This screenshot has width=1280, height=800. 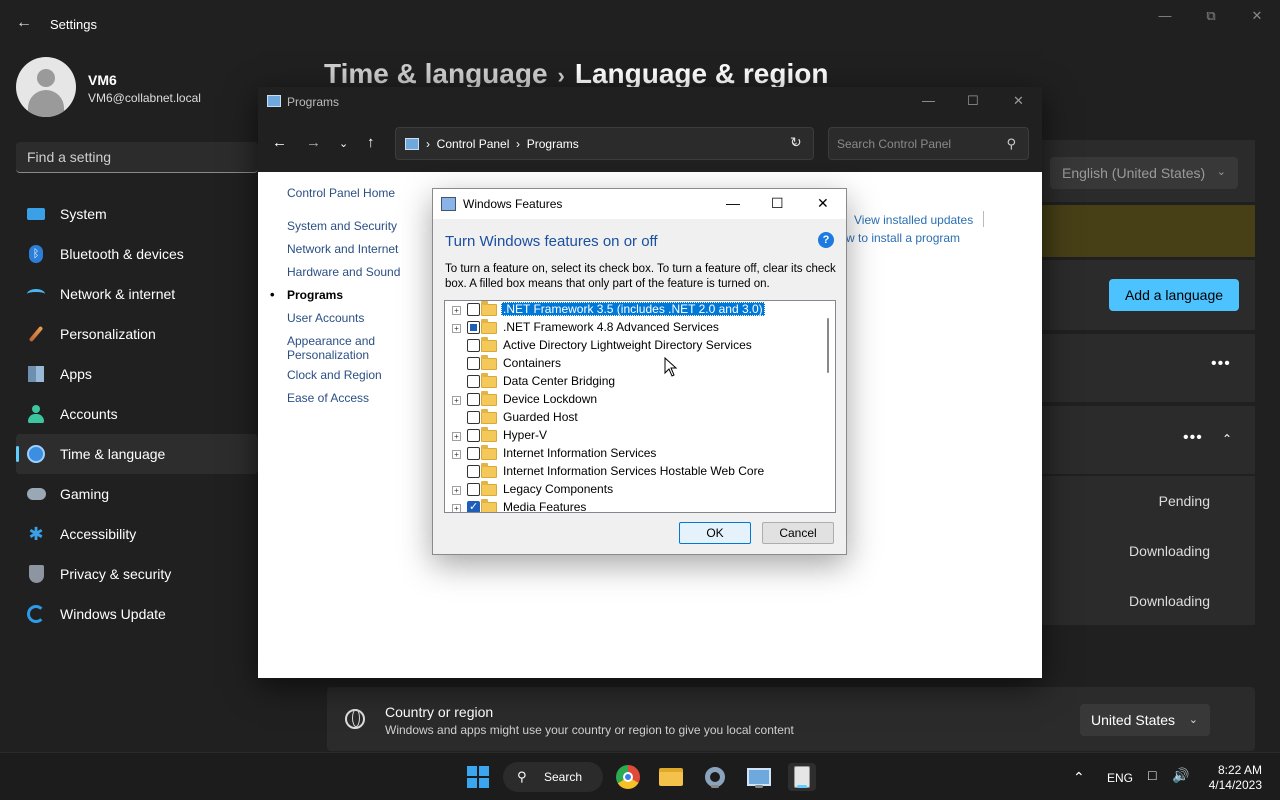 I want to click on volume-icon: 🔊, so click(x=1180, y=775).